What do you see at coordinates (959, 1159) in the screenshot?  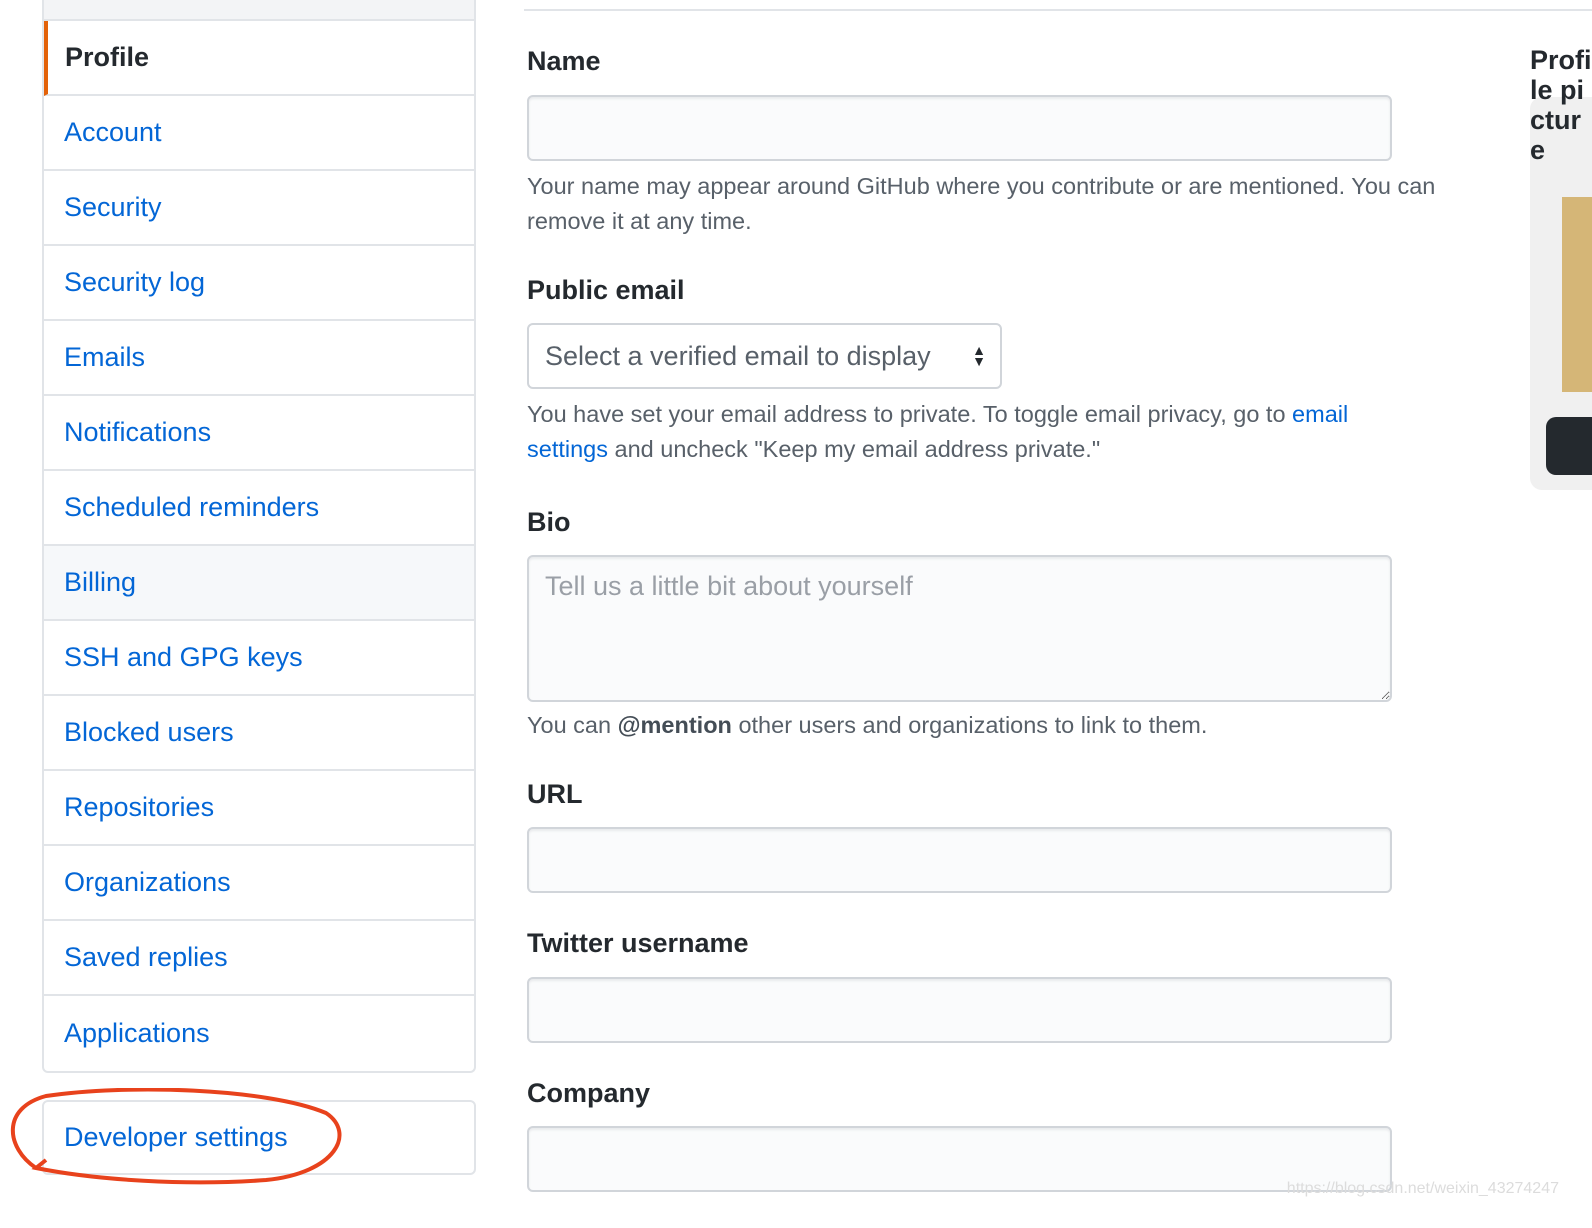 I see `company-input` at bounding box center [959, 1159].